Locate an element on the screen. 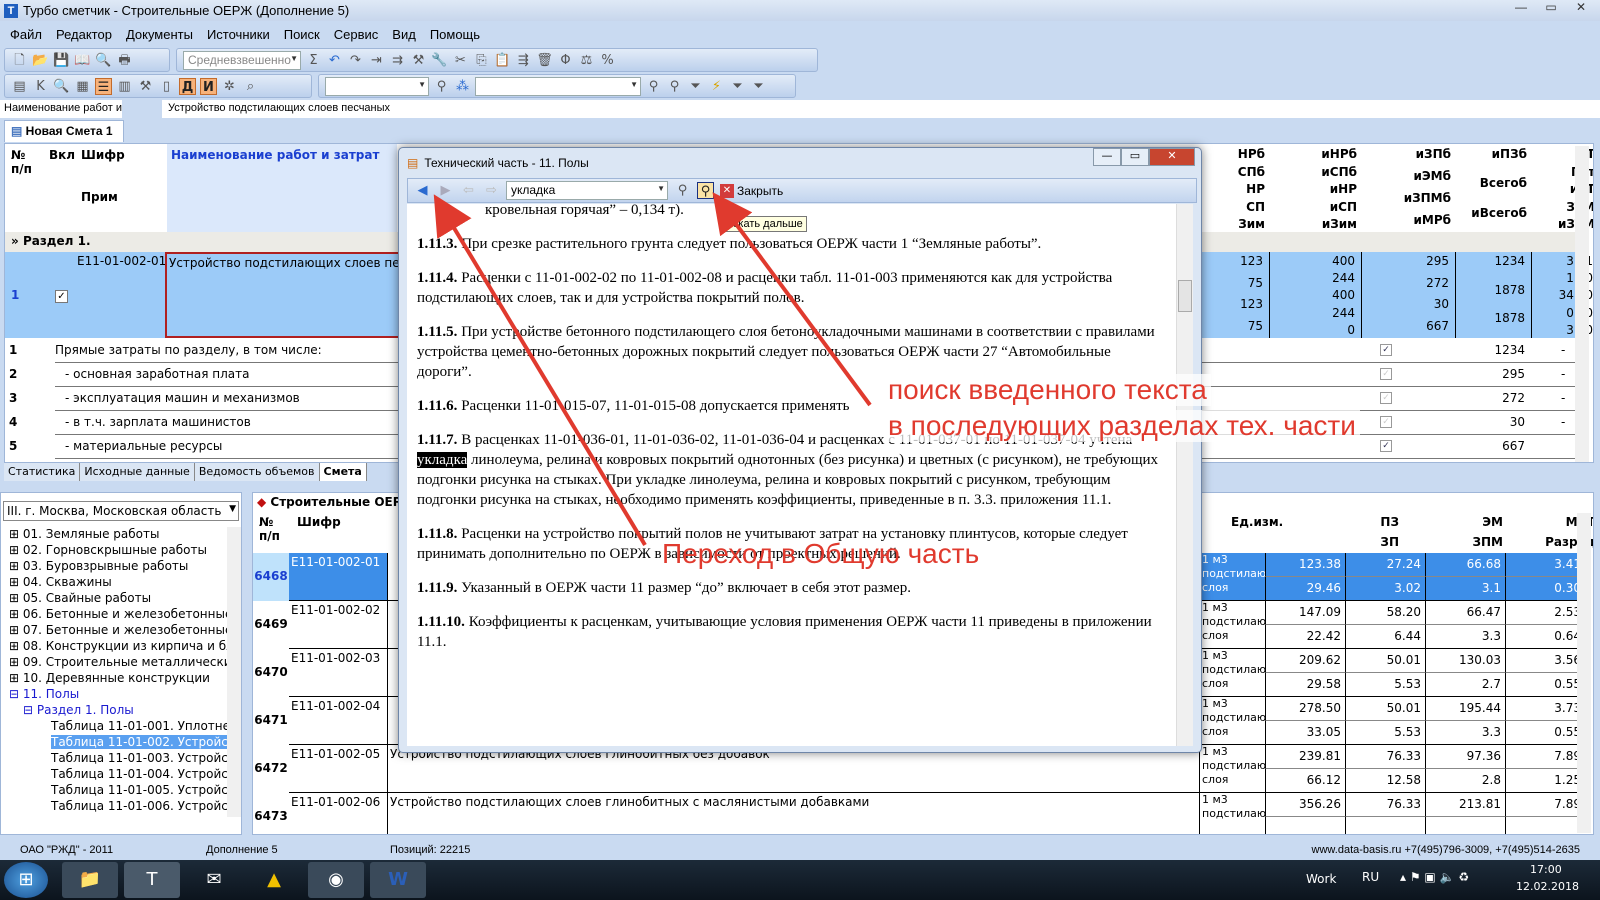  mail-icon: ✉ is located at coordinates (214, 880).